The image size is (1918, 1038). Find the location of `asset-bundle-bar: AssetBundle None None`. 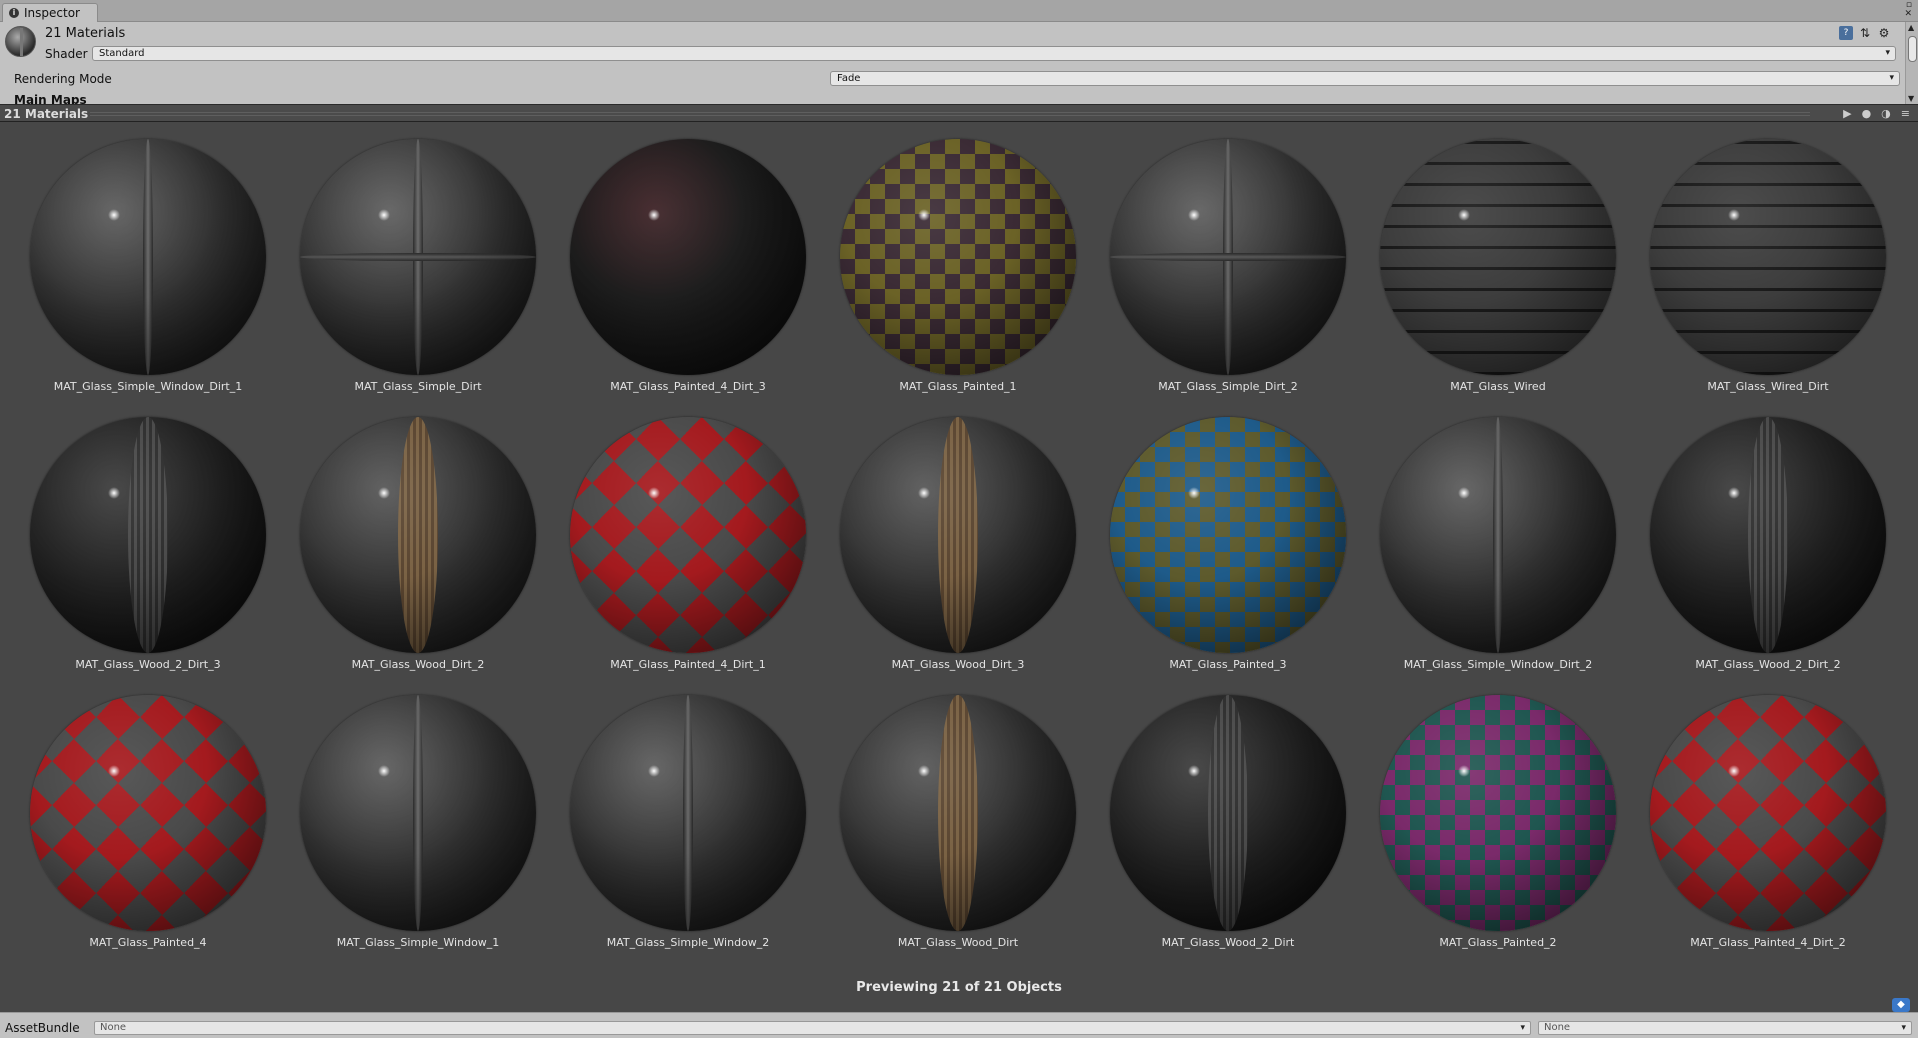

asset-bundle-bar: AssetBundle None None is located at coordinates (959, 1025).